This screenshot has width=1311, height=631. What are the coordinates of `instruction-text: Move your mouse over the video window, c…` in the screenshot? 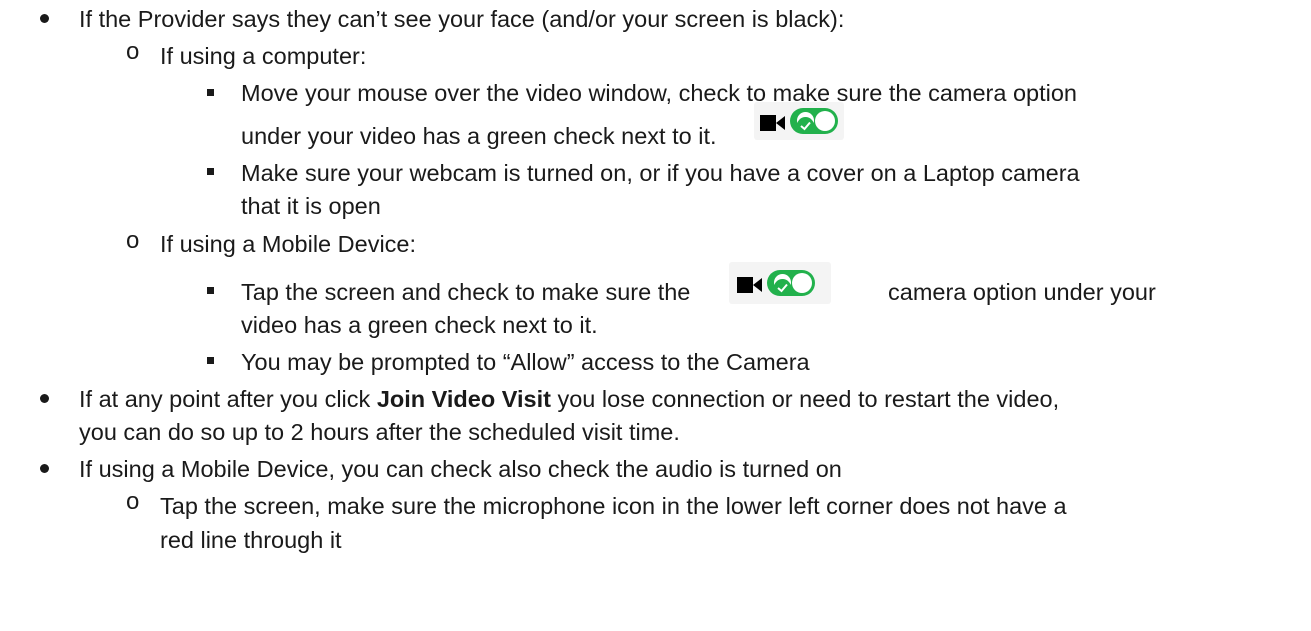 It's located at (659, 93).